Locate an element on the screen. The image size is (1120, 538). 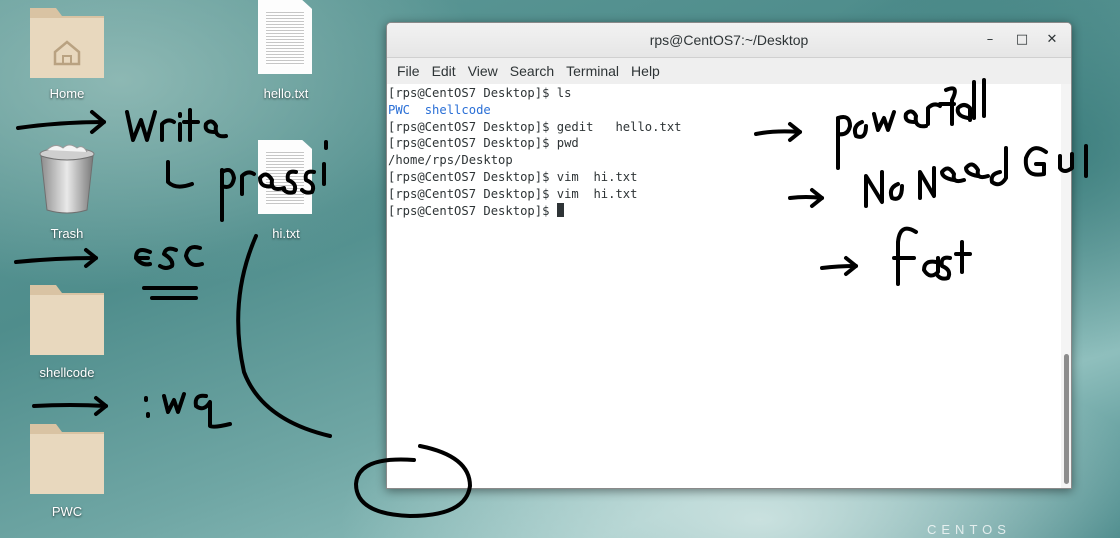
annotation-powerfull is located at coordinates (911, 124).